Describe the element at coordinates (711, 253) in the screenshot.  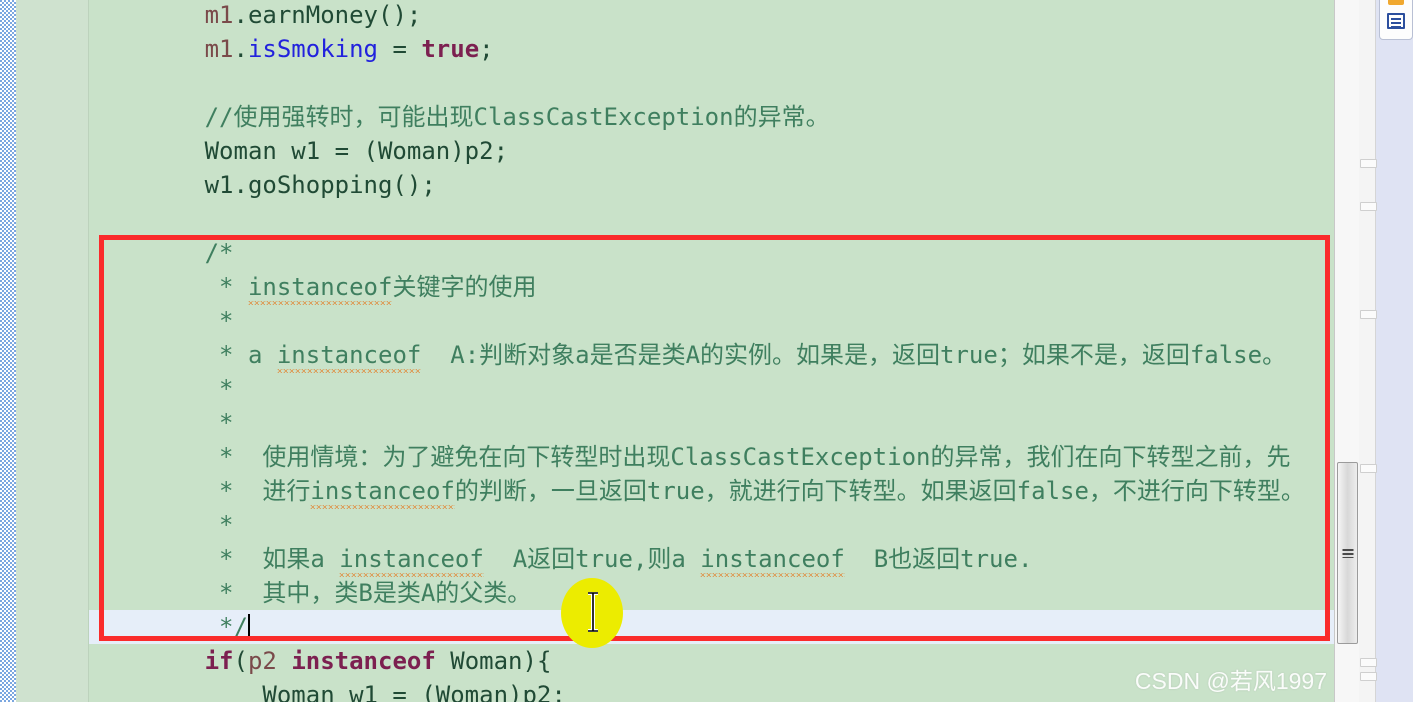
I see `code-line: /*` at that location.